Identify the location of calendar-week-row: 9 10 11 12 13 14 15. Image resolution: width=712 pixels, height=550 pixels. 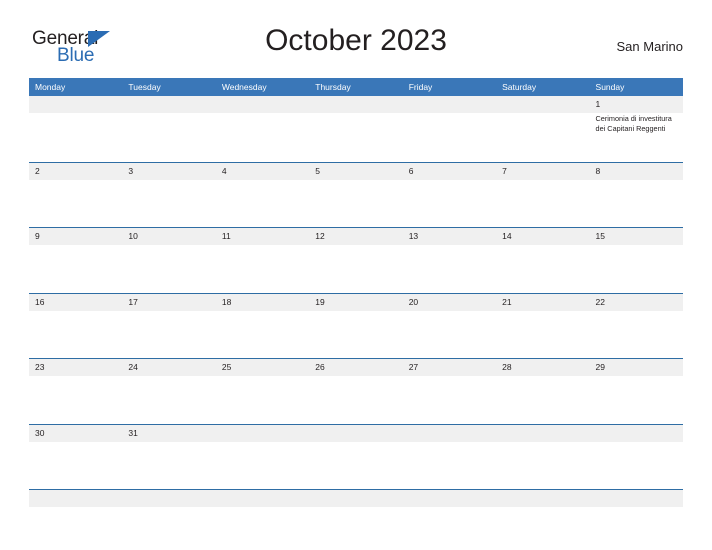
(356, 260).